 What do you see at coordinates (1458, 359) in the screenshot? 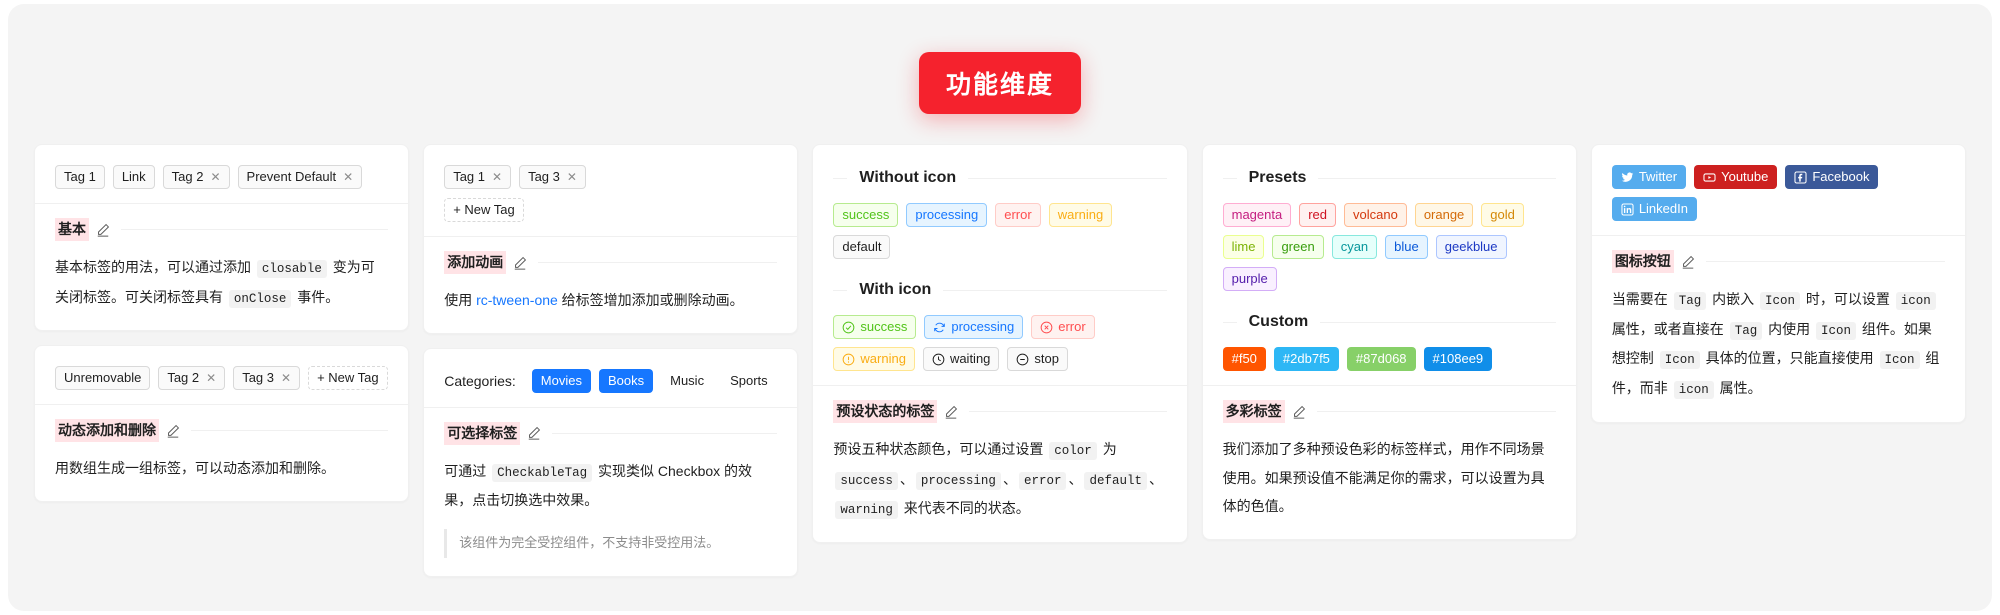
I see `custom-color-tag: #108ee9` at bounding box center [1458, 359].